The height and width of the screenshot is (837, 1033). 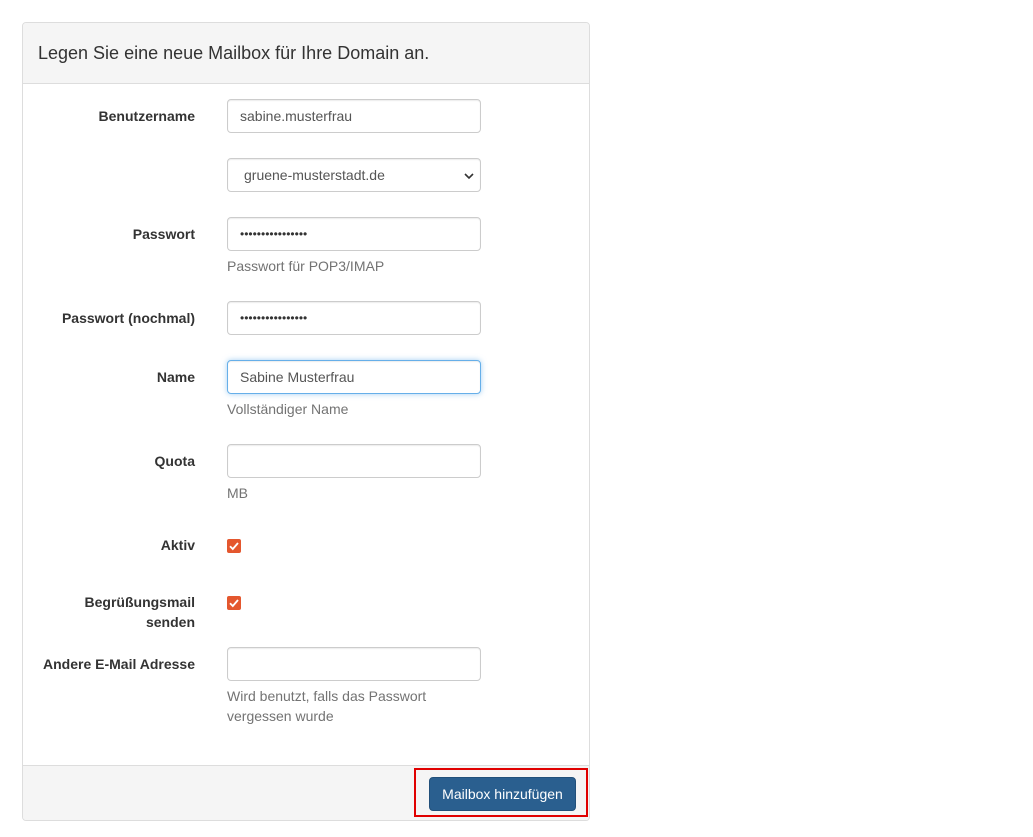 What do you see at coordinates (306, 266) in the screenshot?
I see `password-help: Passwort für POP3/IMAP` at bounding box center [306, 266].